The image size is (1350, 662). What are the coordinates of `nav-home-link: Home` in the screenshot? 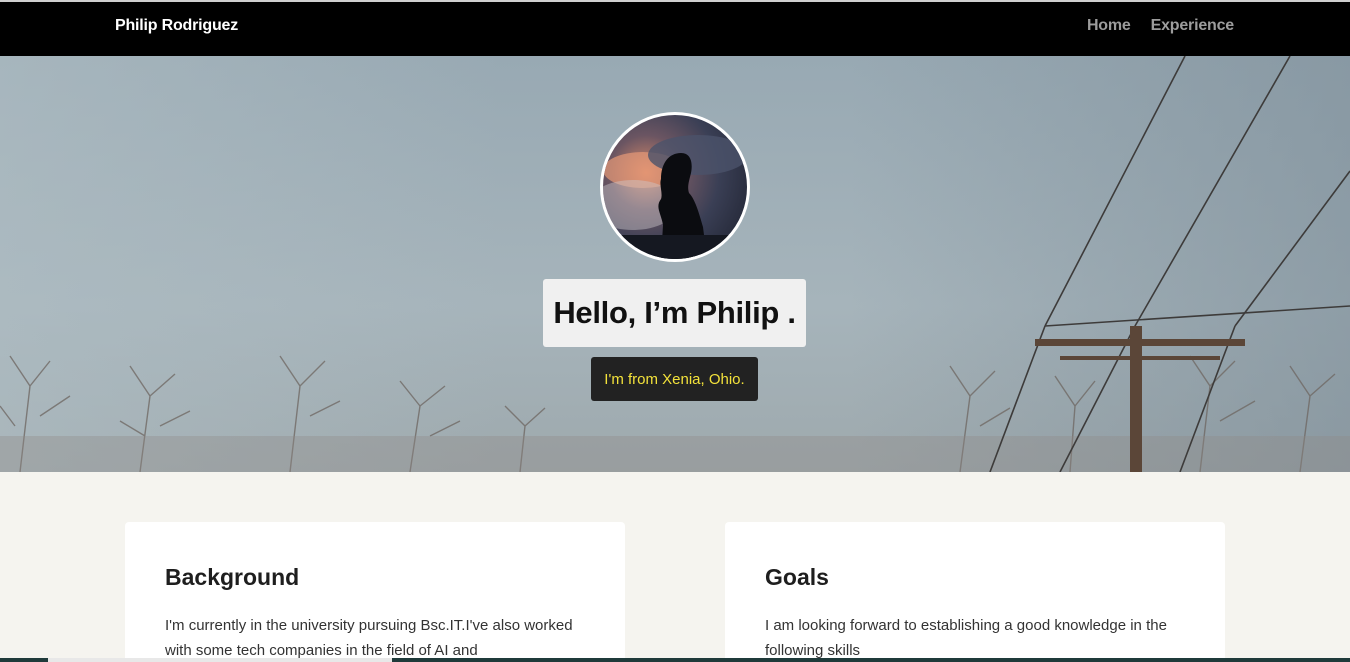 It's located at (1109, 26).